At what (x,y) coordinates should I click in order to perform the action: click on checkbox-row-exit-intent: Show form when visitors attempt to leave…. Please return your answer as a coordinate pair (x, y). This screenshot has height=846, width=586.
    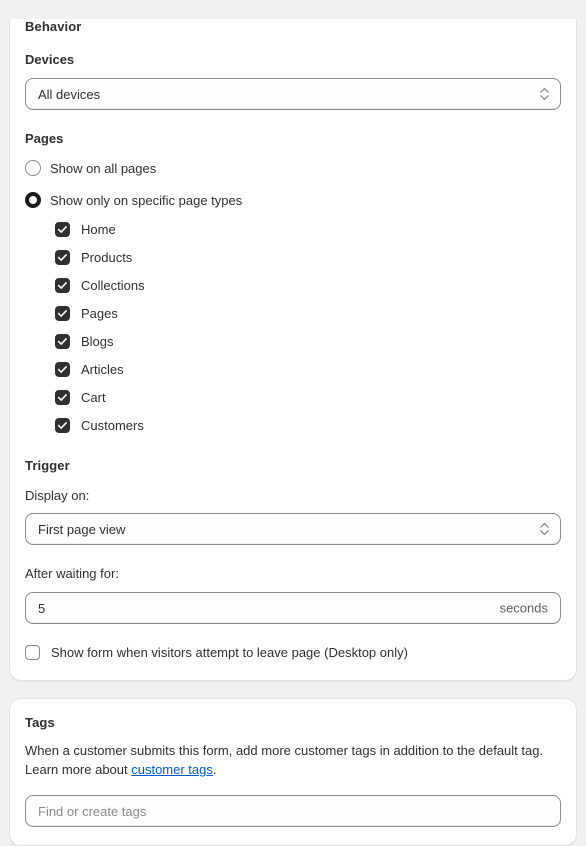
    Looking at the image, I should click on (293, 652).